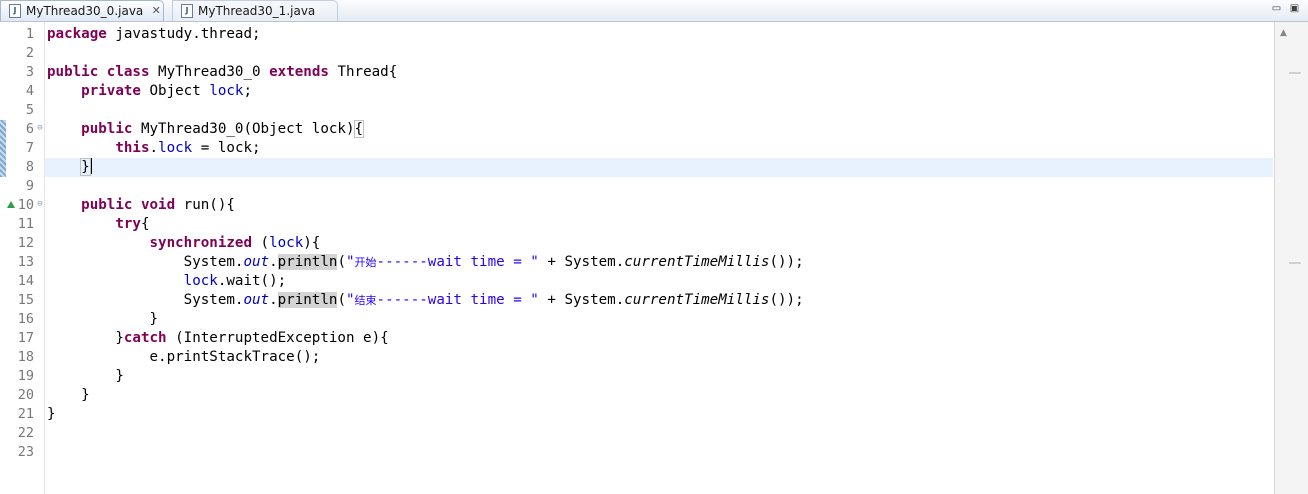 The width and height of the screenshot is (1308, 494). Describe the element at coordinates (29, 148) in the screenshot. I see `line-number: 7` at that location.